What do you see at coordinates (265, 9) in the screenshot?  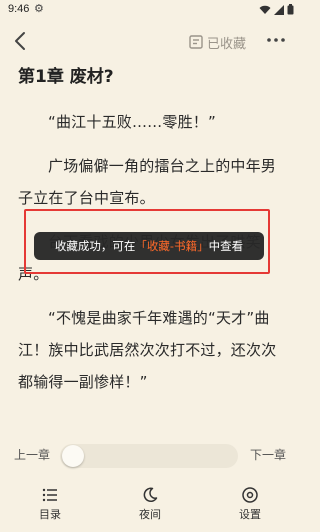 I see `wifi-icon` at bounding box center [265, 9].